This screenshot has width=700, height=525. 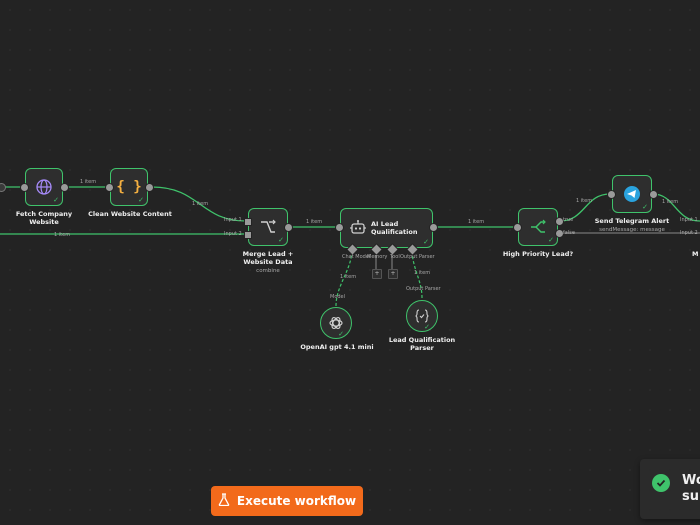 What do you see at coordinates (44, 218) in the screenshot?
I see `node-label: Fetch Company Website` at bounding box center [44, 218].